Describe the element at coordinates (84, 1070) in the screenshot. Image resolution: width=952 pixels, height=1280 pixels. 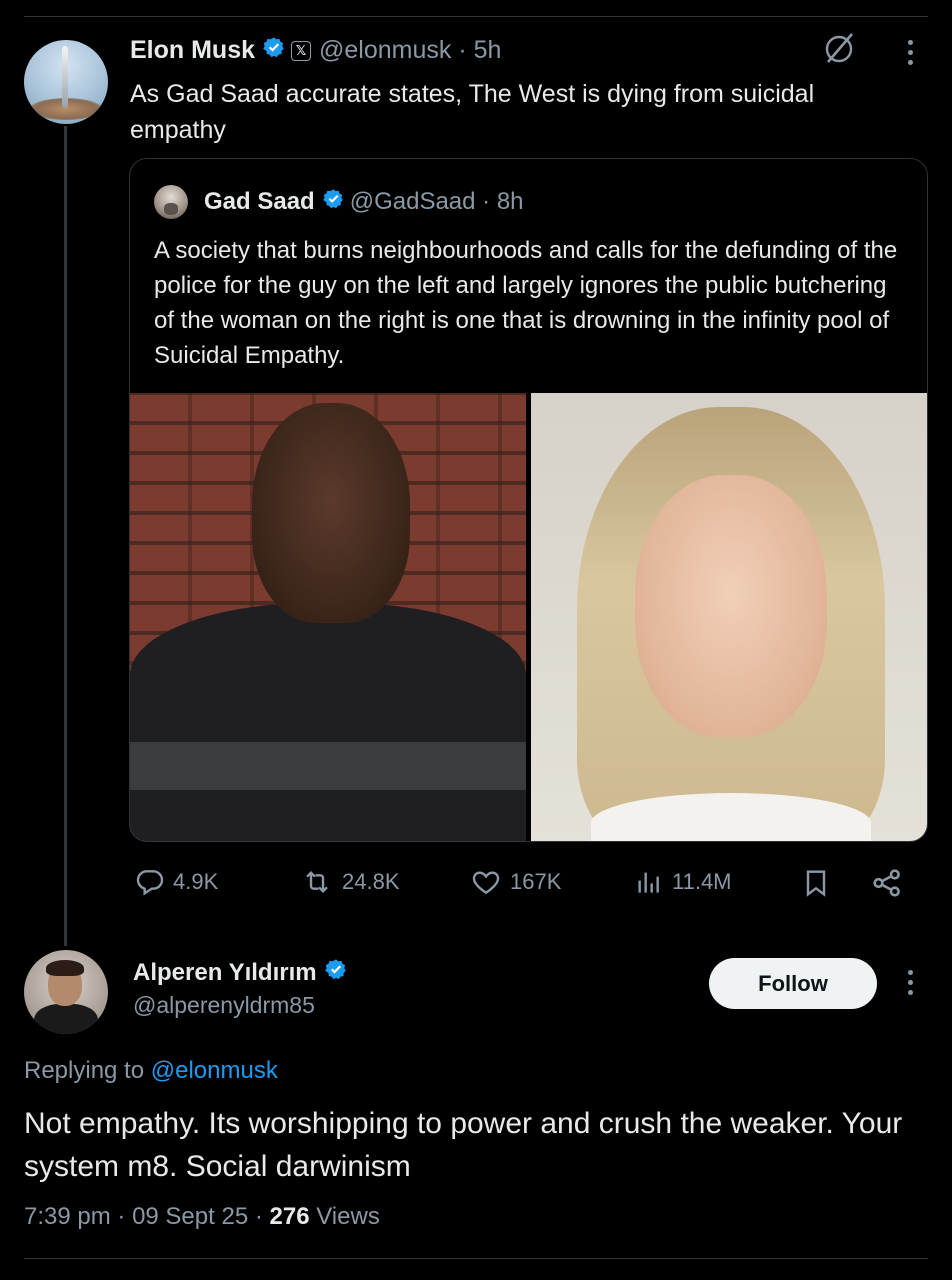
I see `replying-to-label: Replying to` at that location.